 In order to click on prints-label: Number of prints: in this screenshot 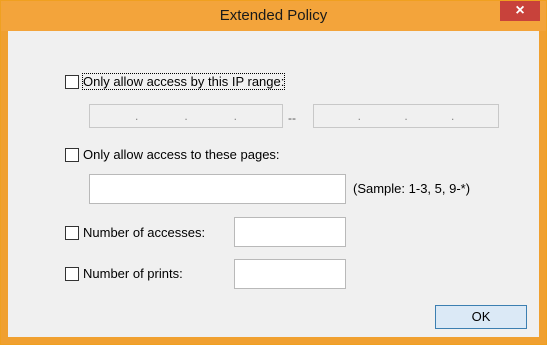, I will do `click(133, 273)`.